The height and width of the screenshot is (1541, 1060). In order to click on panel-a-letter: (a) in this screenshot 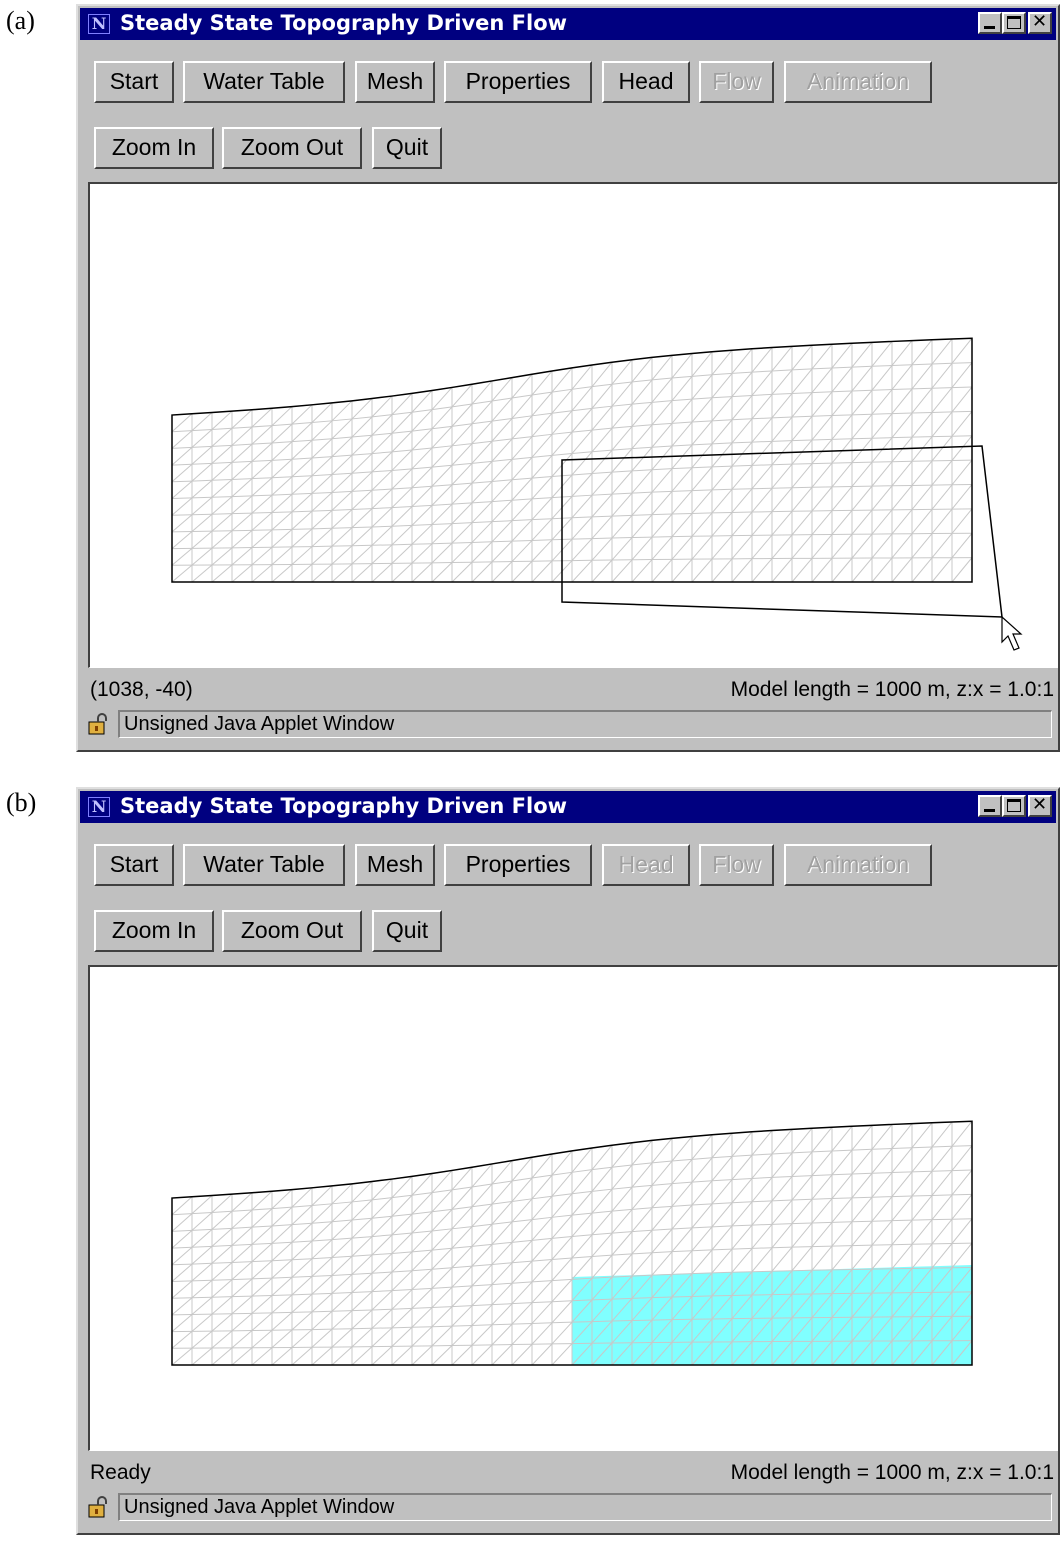, I will do `click(20, 20)`.